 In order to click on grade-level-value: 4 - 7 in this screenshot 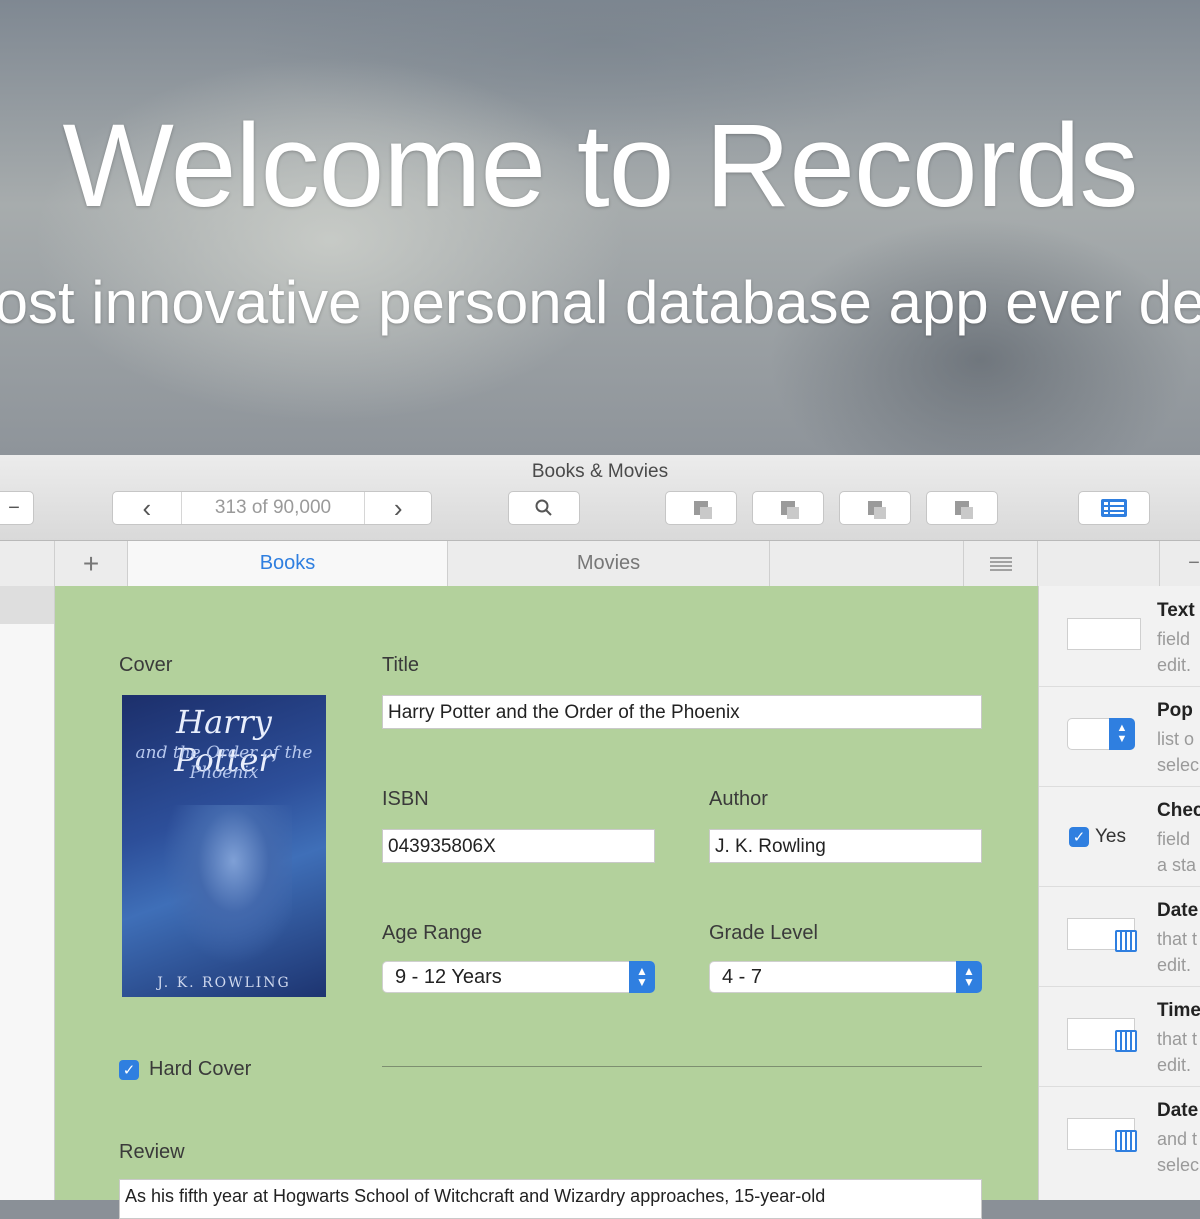, I will do `click(742, 977)`.